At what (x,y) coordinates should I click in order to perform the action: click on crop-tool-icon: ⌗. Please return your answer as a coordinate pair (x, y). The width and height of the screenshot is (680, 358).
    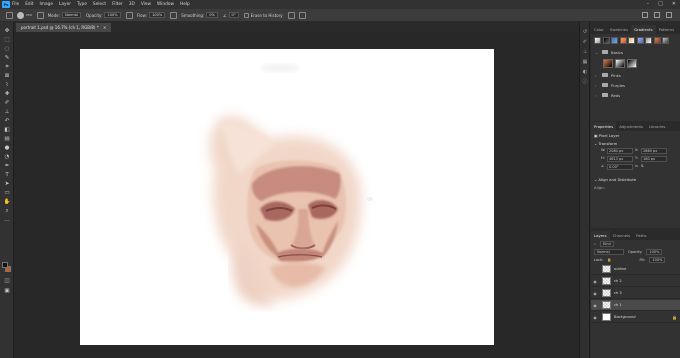
    Looking at the image, I should click on (7, 67).